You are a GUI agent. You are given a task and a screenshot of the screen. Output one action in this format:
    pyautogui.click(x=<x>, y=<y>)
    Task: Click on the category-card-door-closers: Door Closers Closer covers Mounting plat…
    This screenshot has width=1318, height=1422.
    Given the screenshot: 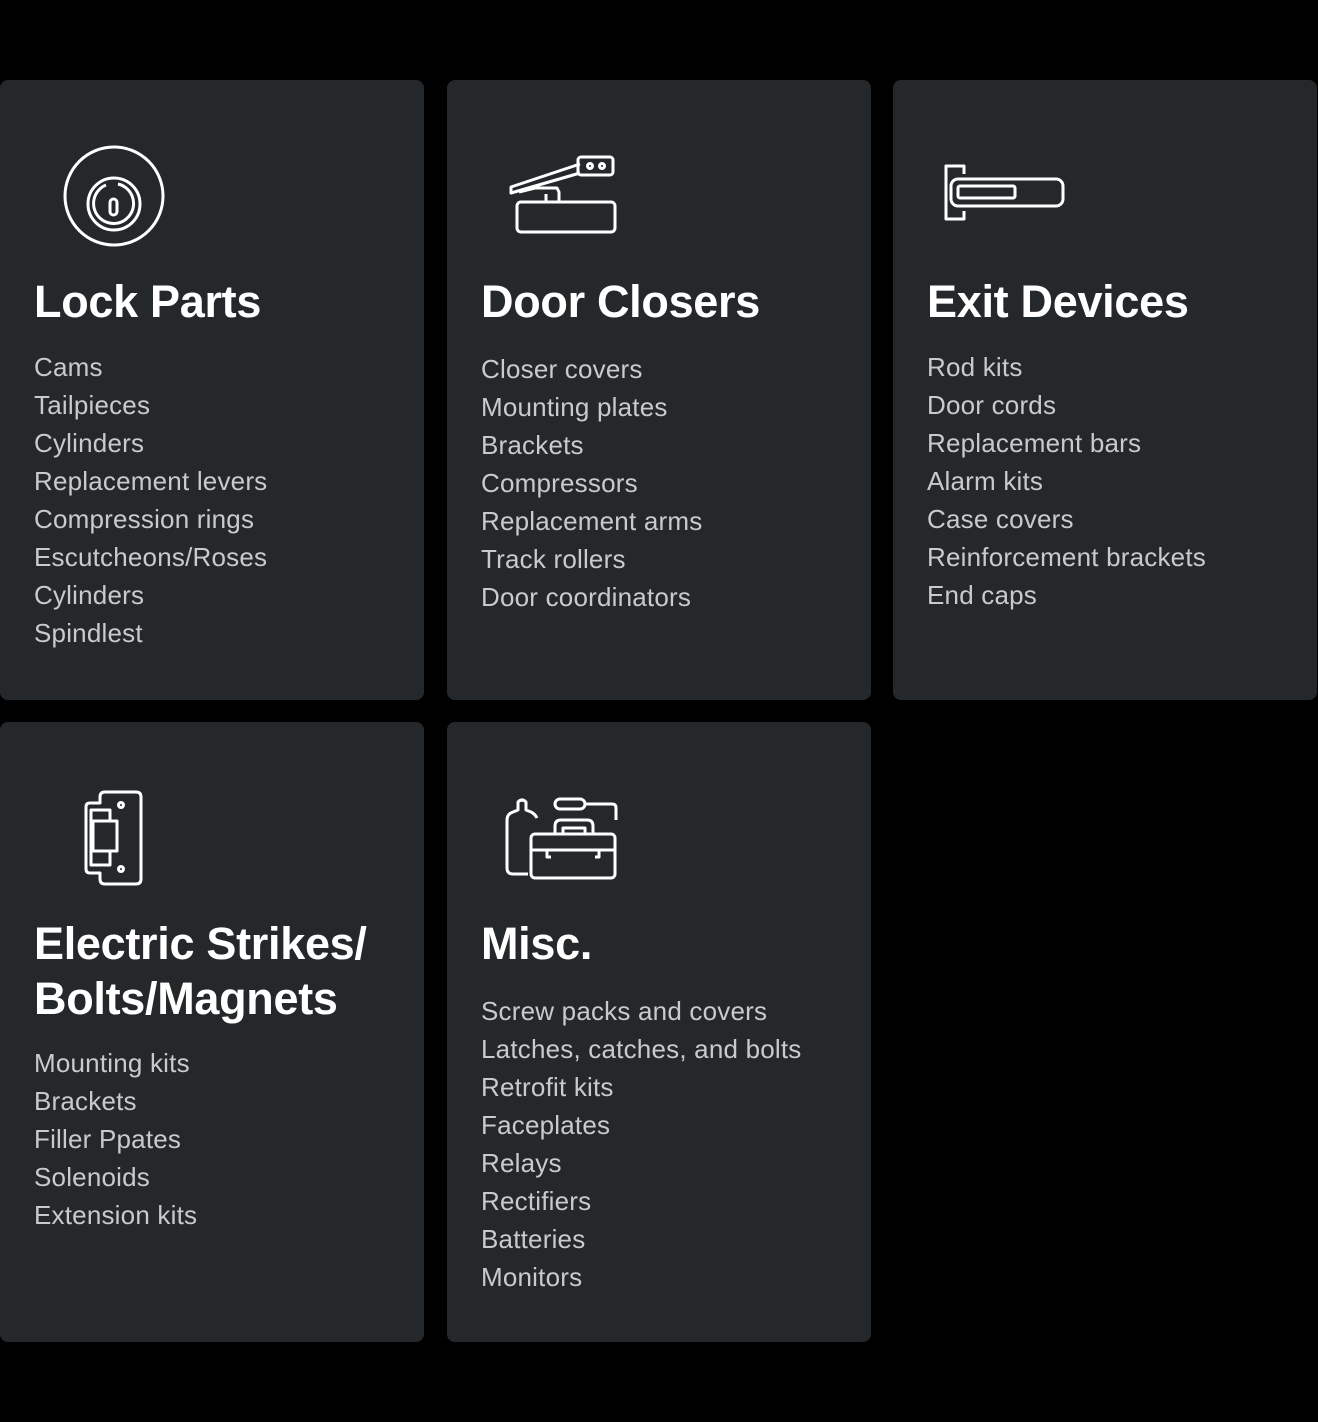 What is the action you would take?
    pyautogui.click(x=659, y=390)
    